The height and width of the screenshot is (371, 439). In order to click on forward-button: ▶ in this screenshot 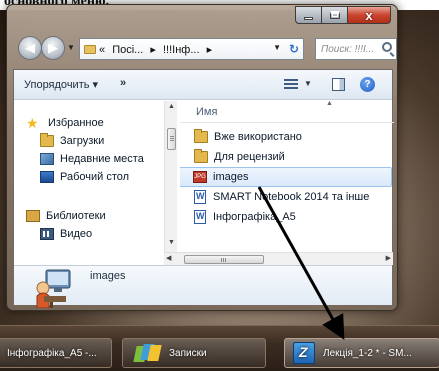, I will do `click(53, 48)`.